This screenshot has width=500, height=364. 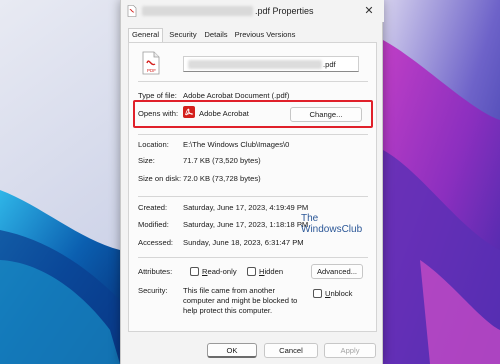 What do you see at coordinates (291, 350) in the screenshot?
I see `cancel-button: Cancel` at bounding box center [291, 350].